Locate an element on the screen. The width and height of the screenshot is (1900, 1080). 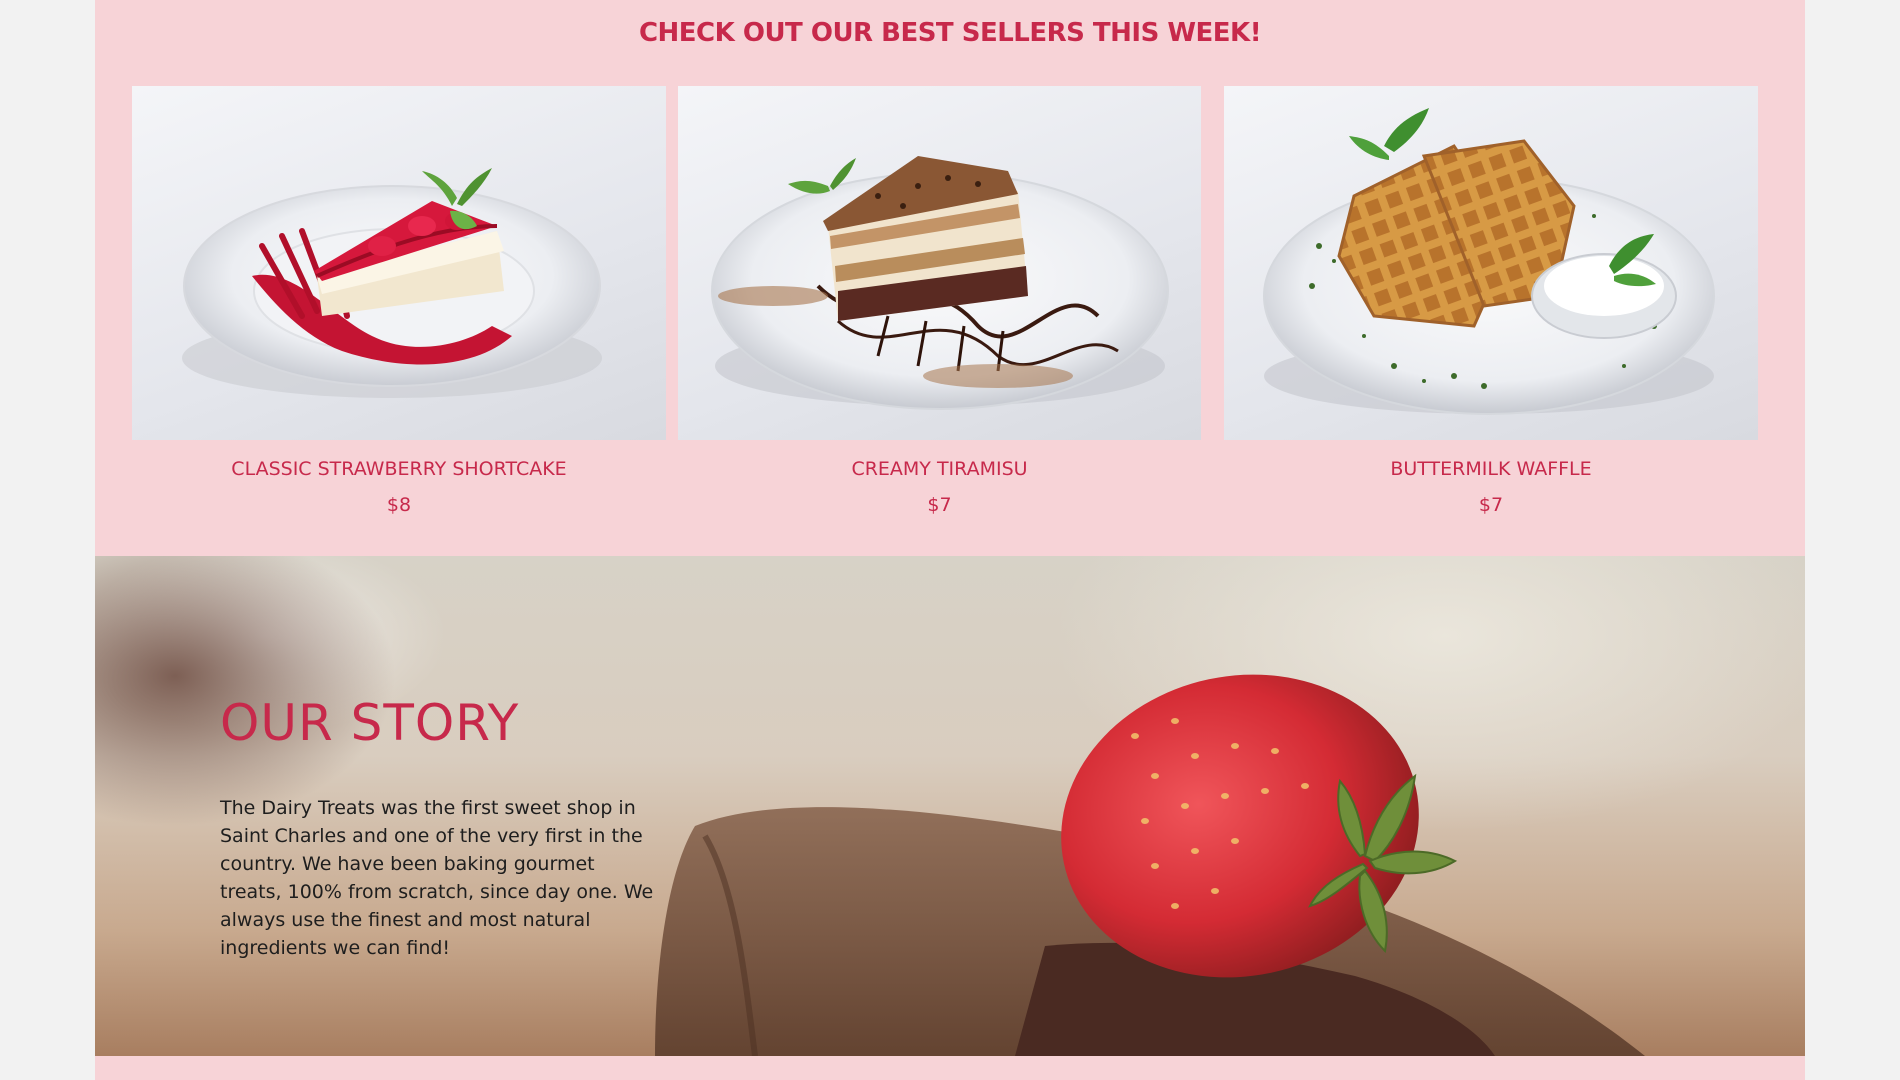
tiramisu-photo is located at coordinates (940, 283).